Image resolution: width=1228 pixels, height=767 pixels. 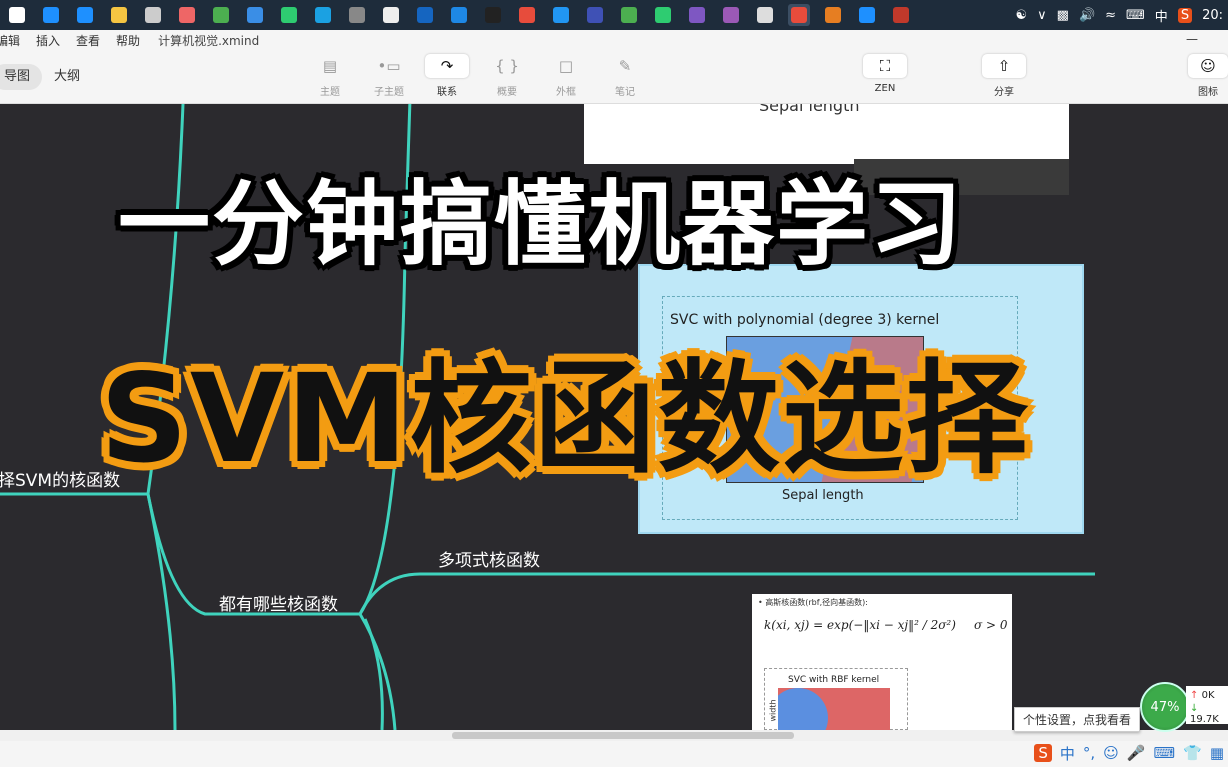 I want to click on ime-toolbar: S 中 °, ☺ 🎤 ⌨ 👕 ▦, so click(x=1129, y=753).